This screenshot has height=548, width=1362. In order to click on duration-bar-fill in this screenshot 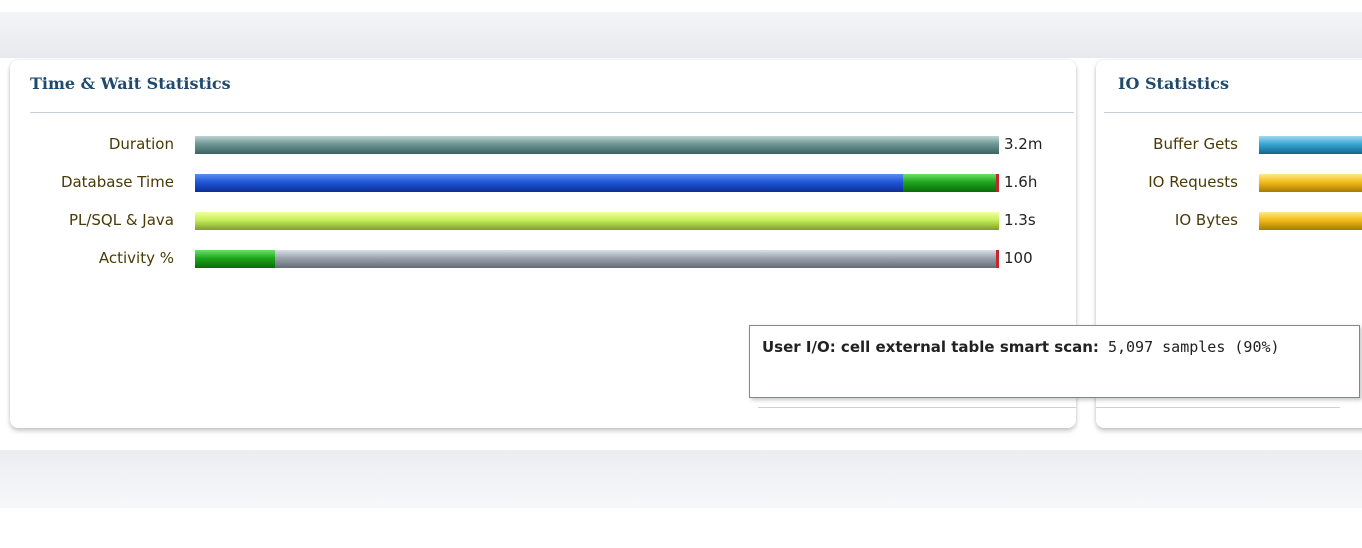, I will do `click(597, 145)`.